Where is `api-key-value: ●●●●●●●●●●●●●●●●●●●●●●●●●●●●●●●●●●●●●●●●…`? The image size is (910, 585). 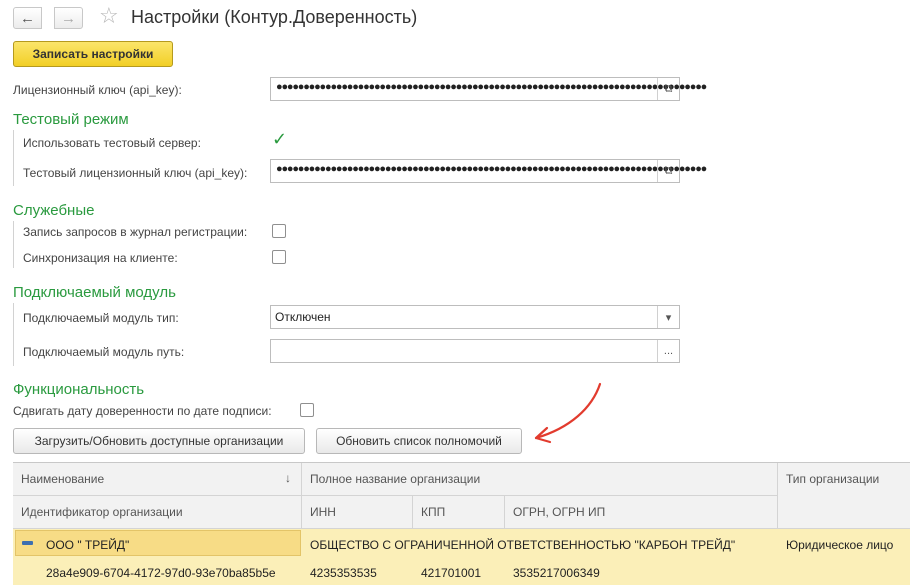
api-key-value: ●●●●●●●●●●●●●●●●●●●●●●●●●●●●●●●●●●●●●●●●… is located at coordinates (491, 87).